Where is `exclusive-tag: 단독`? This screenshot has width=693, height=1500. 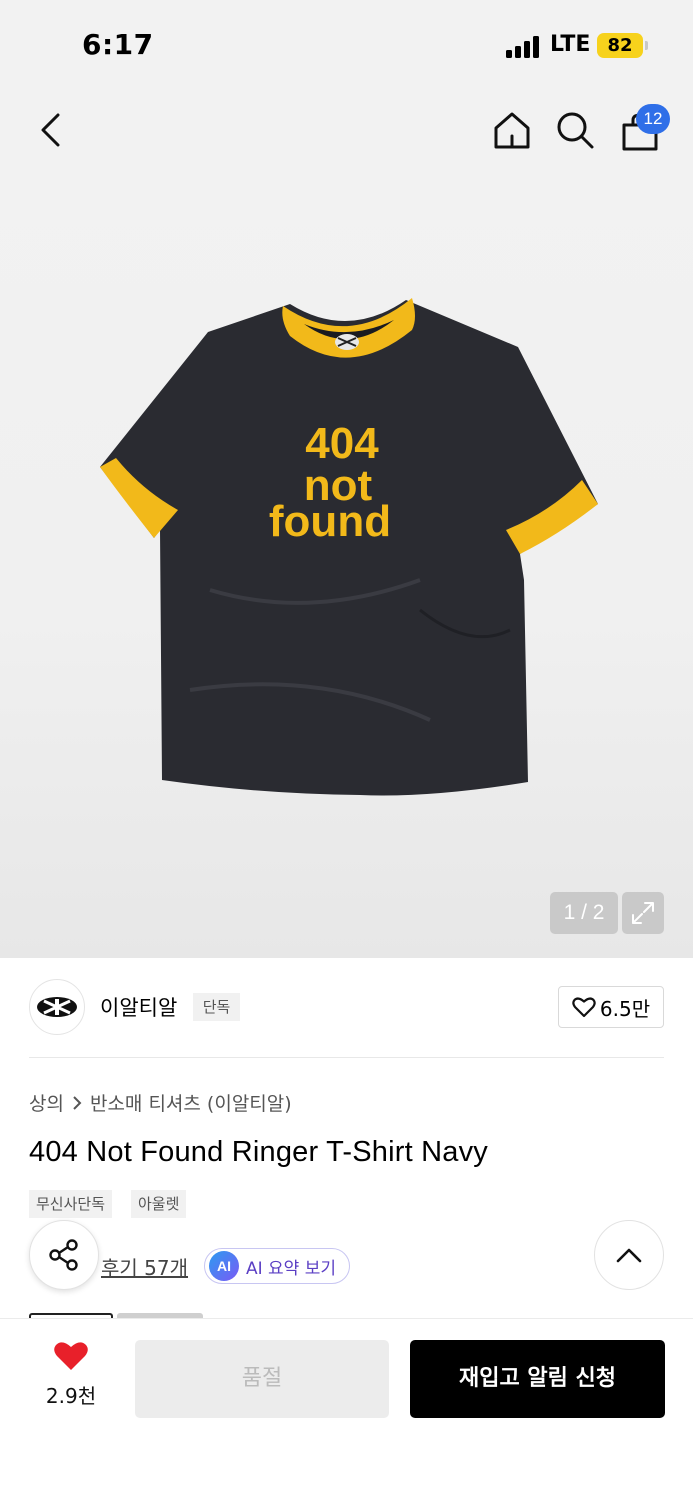
exclusive-tag: 단독 is located at coordinates (216, 1007).